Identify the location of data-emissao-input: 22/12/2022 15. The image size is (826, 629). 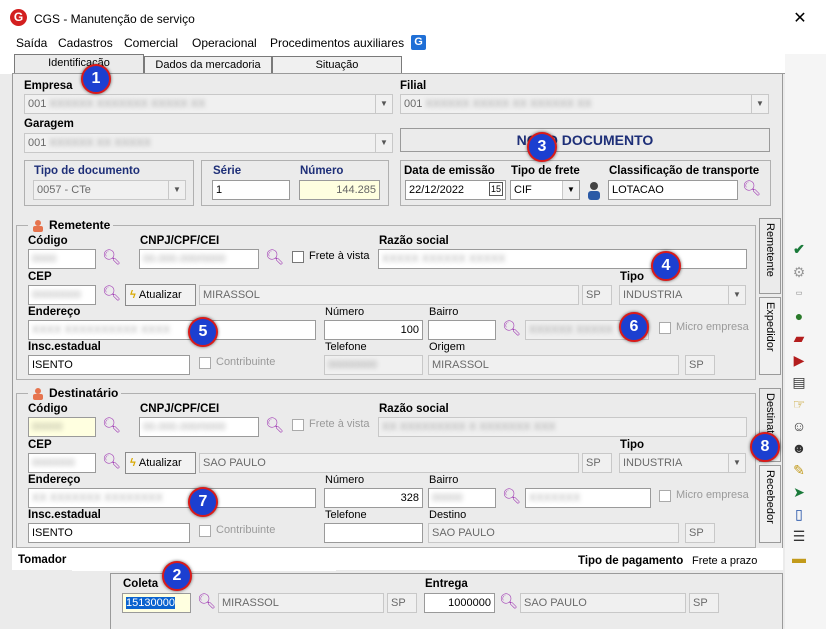
(455, 190).